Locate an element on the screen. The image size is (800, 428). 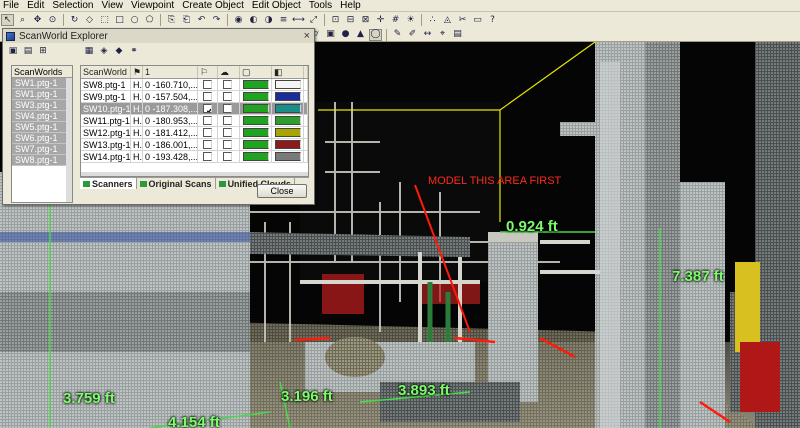
scanworld-list-scrollbar is located at coordinates (69, 140).